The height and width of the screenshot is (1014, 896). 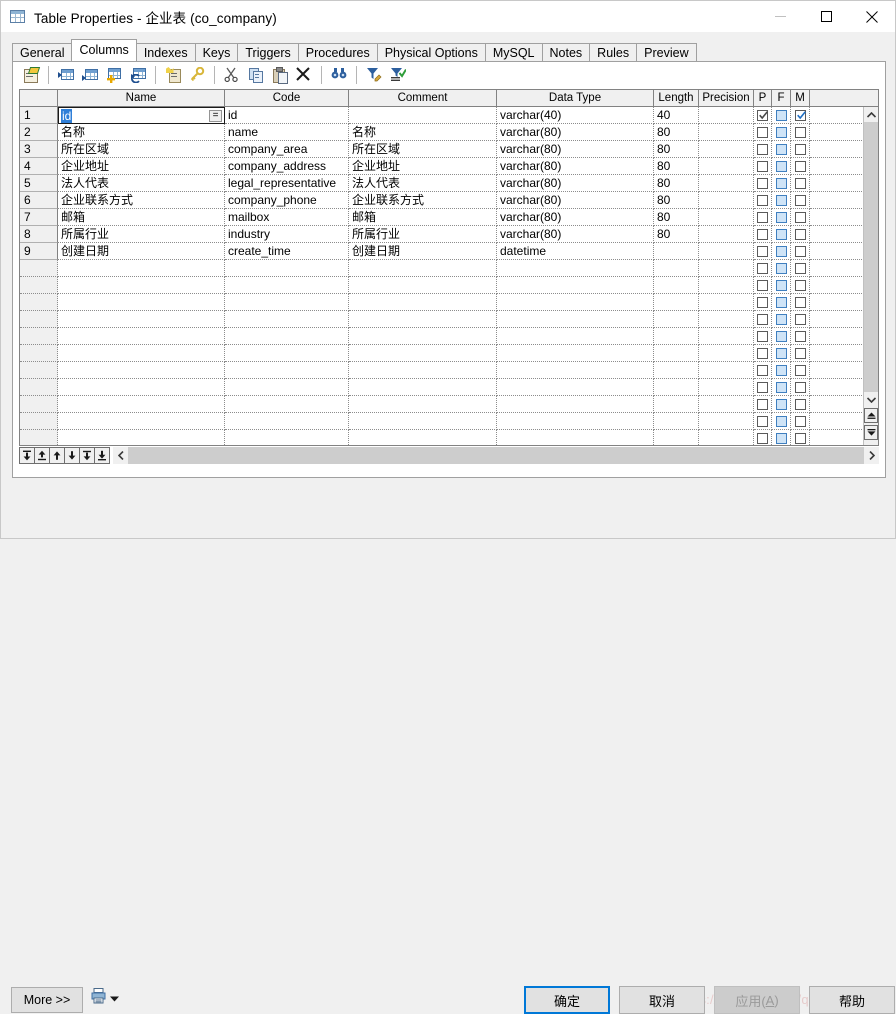 What do you see at coordinates (87, 455) in the screenshot?
I see `nav-page-down-button` at bounding box center [87, 455].